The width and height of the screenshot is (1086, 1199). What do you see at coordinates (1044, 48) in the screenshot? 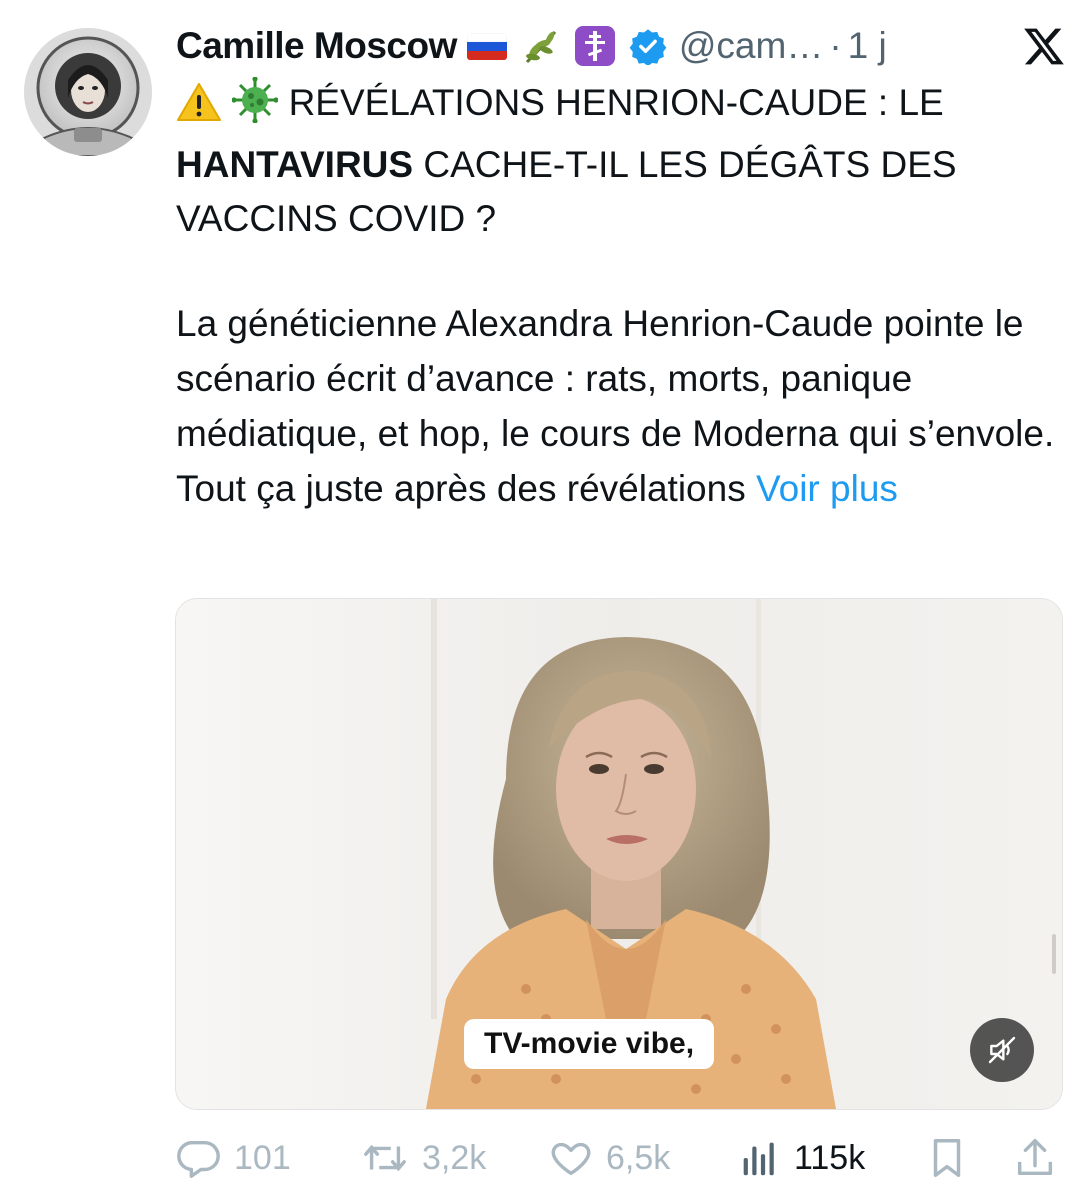
I see `x-logo-icon` at bounding box center [1044, 48].